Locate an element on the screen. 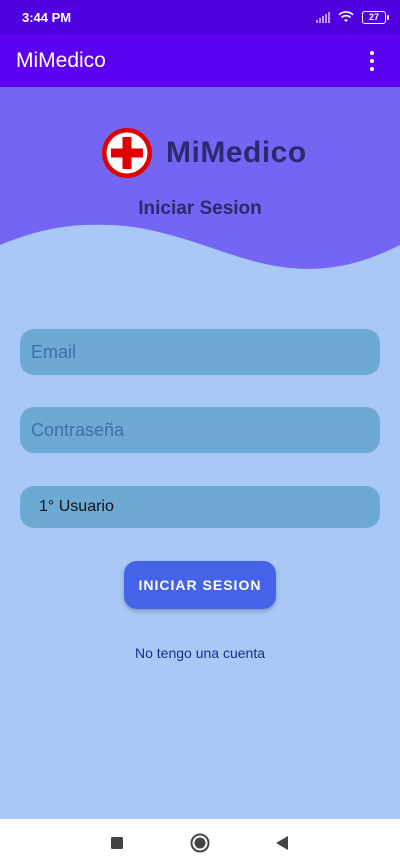  status-bar: 3:44 PM 27 is located at coordinates (200, 17).